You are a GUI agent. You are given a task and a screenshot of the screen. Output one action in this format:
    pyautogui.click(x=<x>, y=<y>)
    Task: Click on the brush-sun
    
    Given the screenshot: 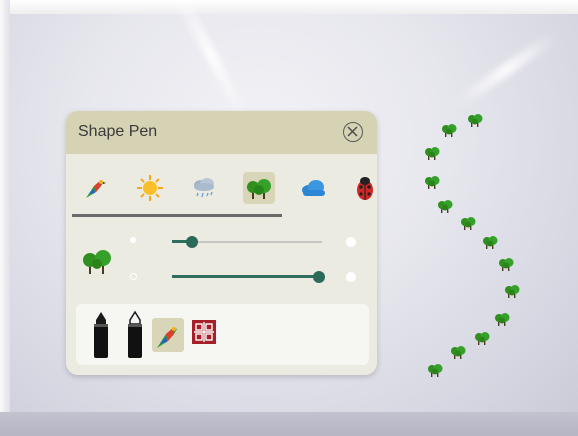 What is the action you would take?
    pyautogui.click(x=150, y=188)
    